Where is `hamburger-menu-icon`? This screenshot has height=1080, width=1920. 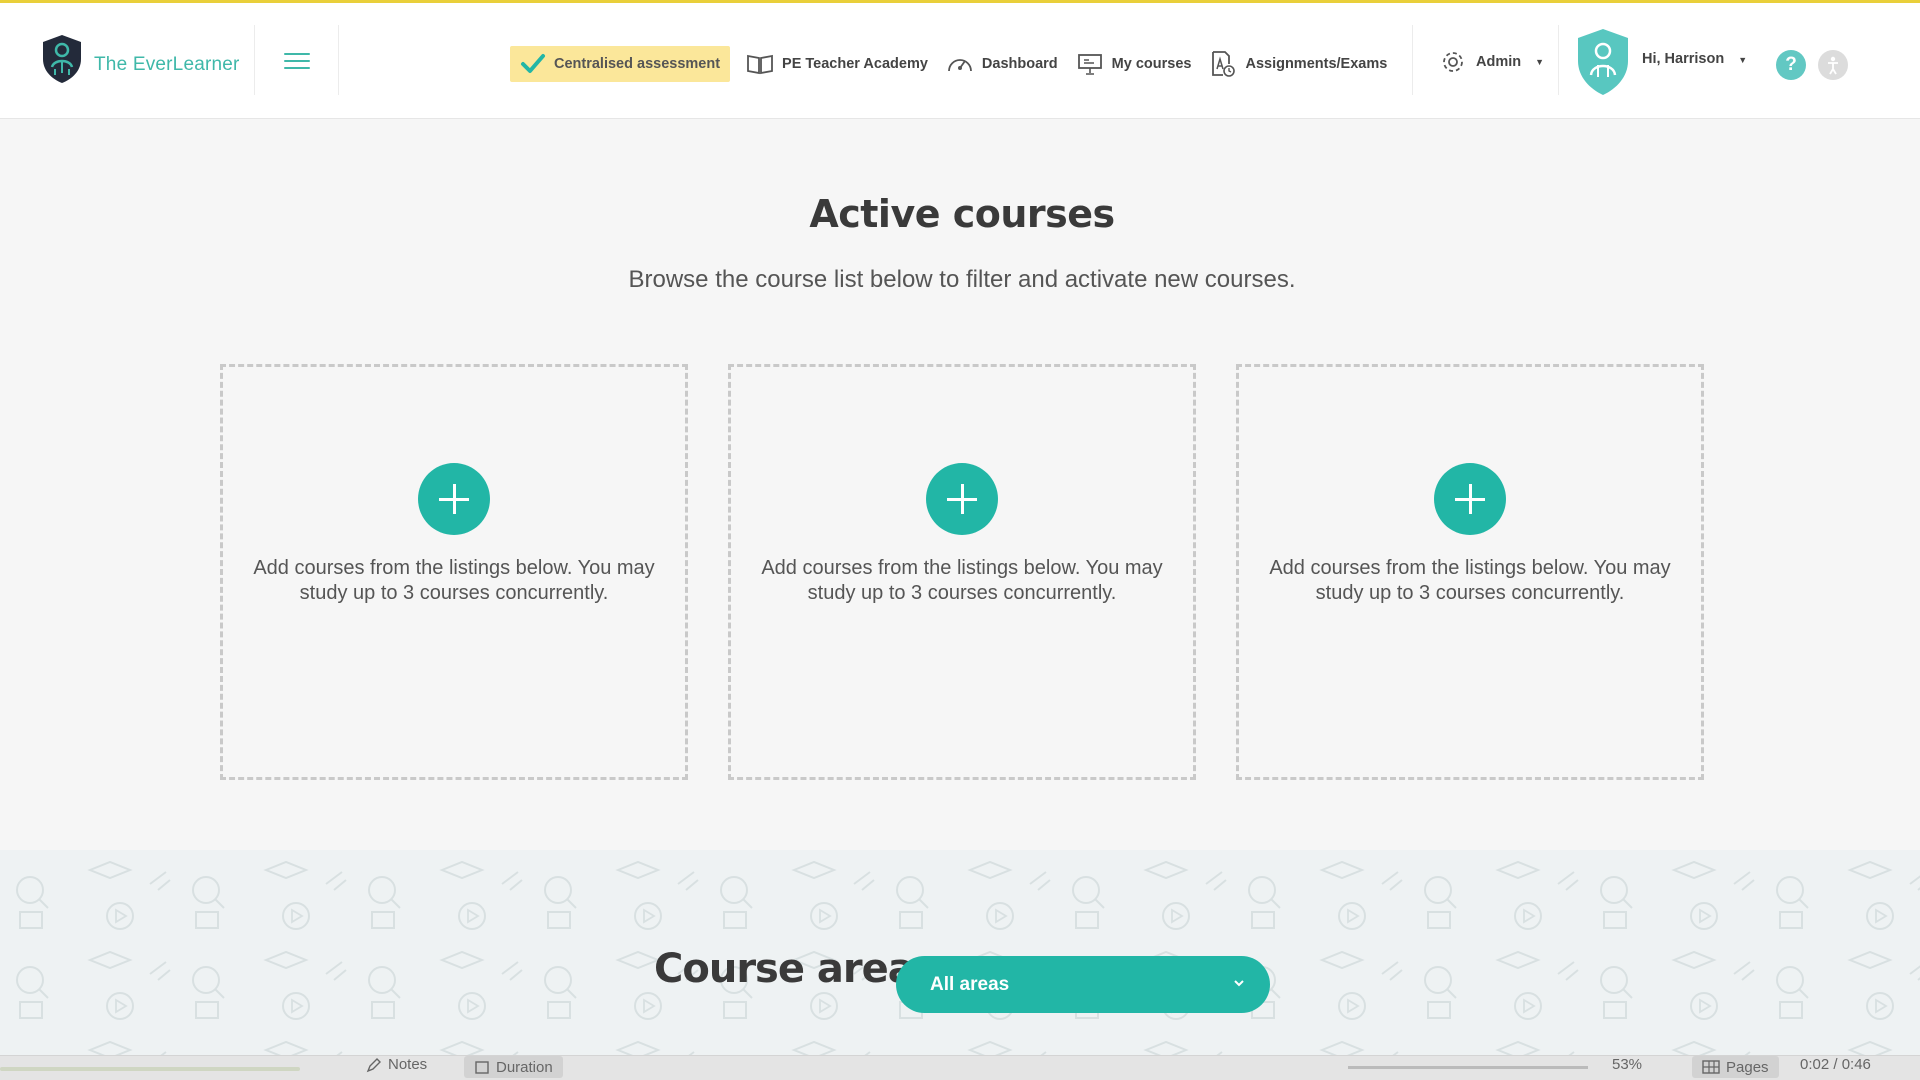
hamburger-menu-icon is located at coordinates (297, 63).